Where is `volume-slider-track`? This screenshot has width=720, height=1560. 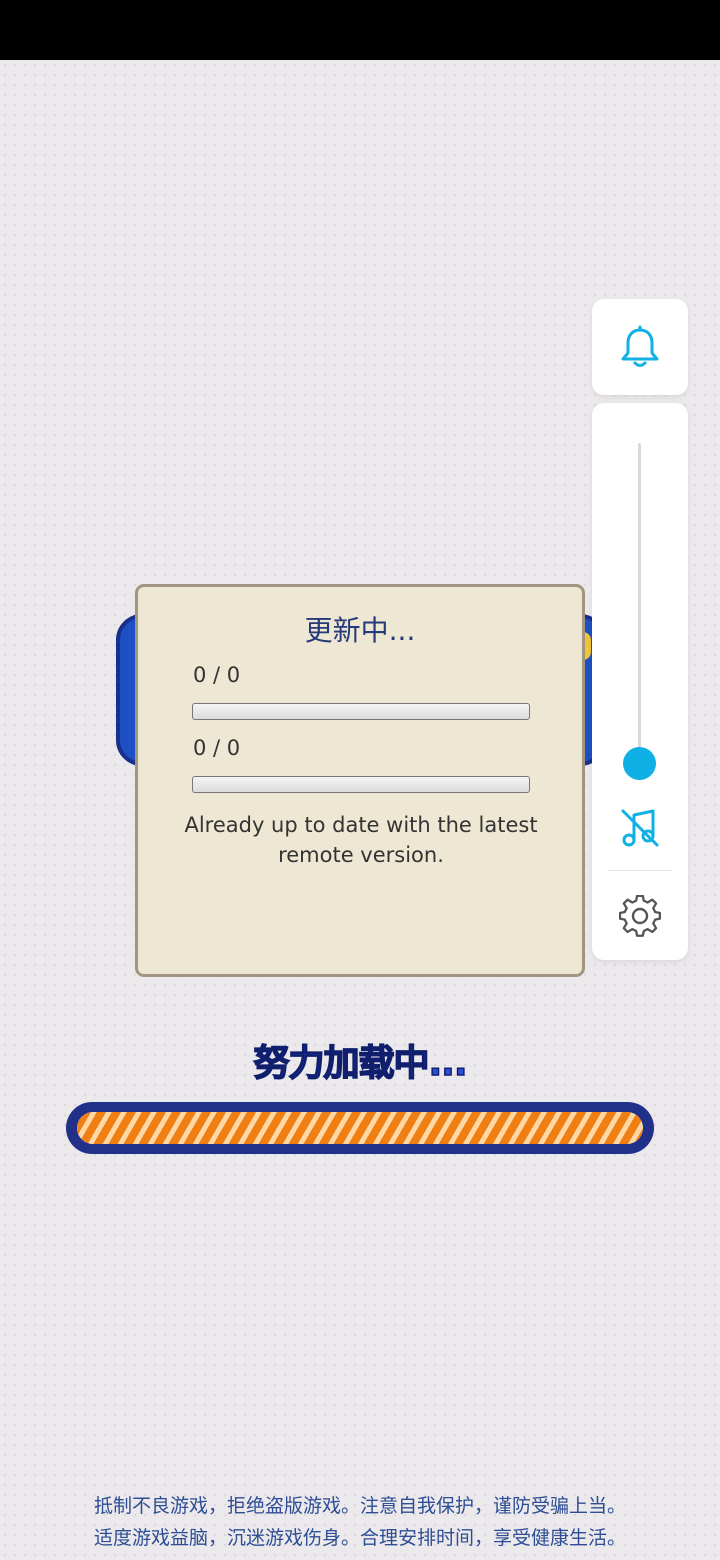 volume-slider-track is located at coordinates (639, 603).